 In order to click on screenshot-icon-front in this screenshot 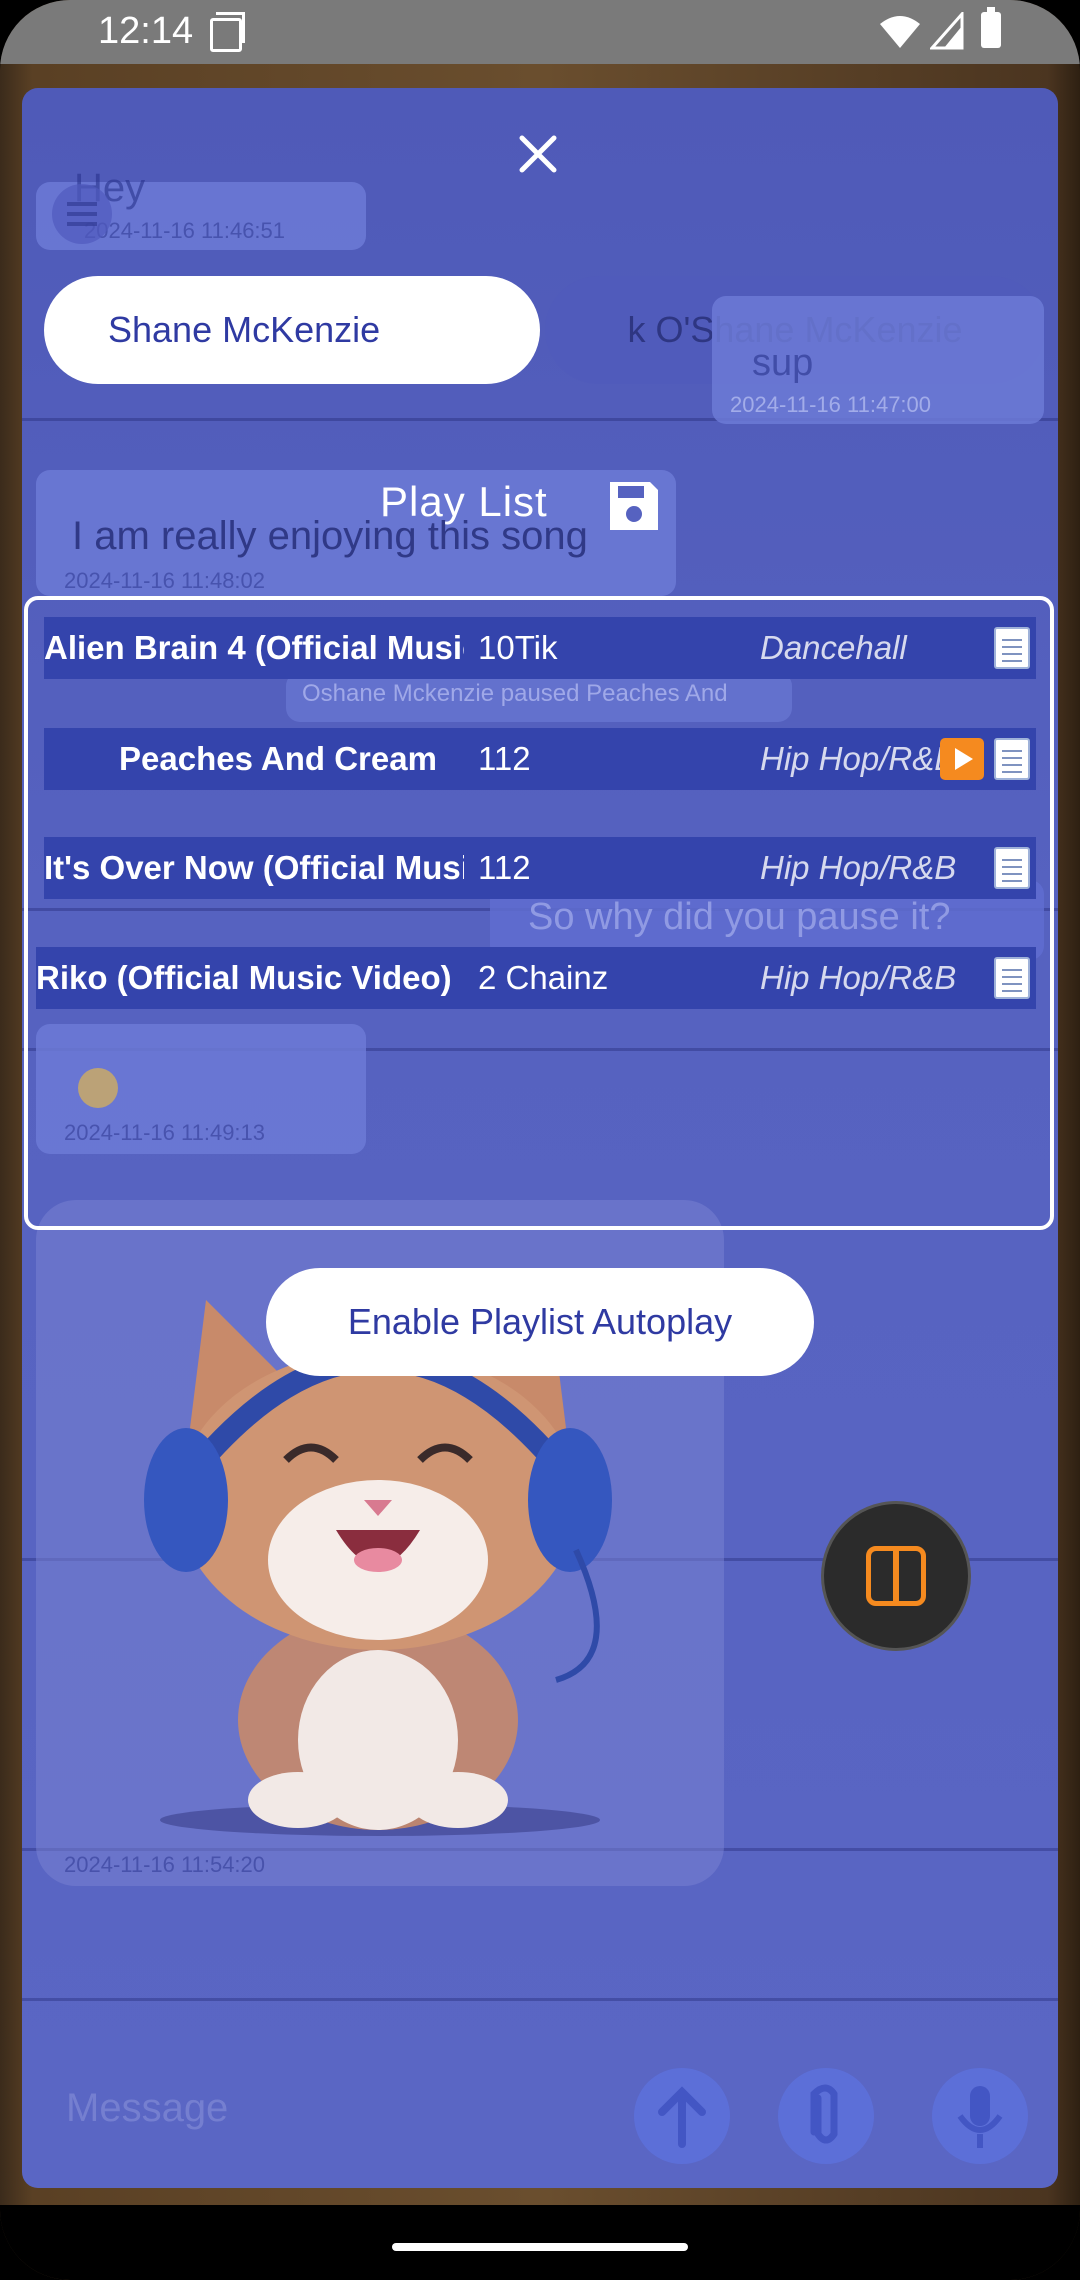, I will do `click(226, 35)`.